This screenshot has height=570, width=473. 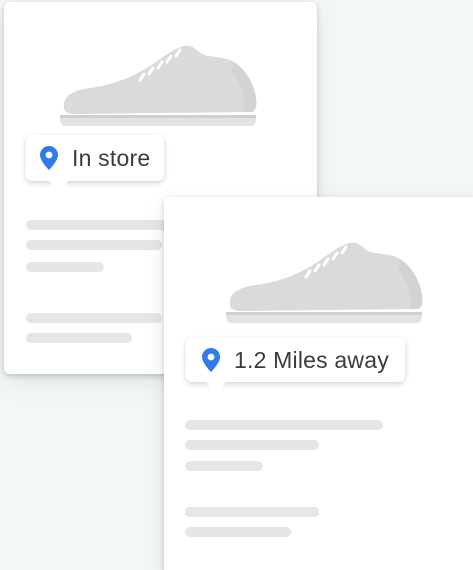 I want to click on location-tag: 1.2 Miles away, so click(x=295, y=367).